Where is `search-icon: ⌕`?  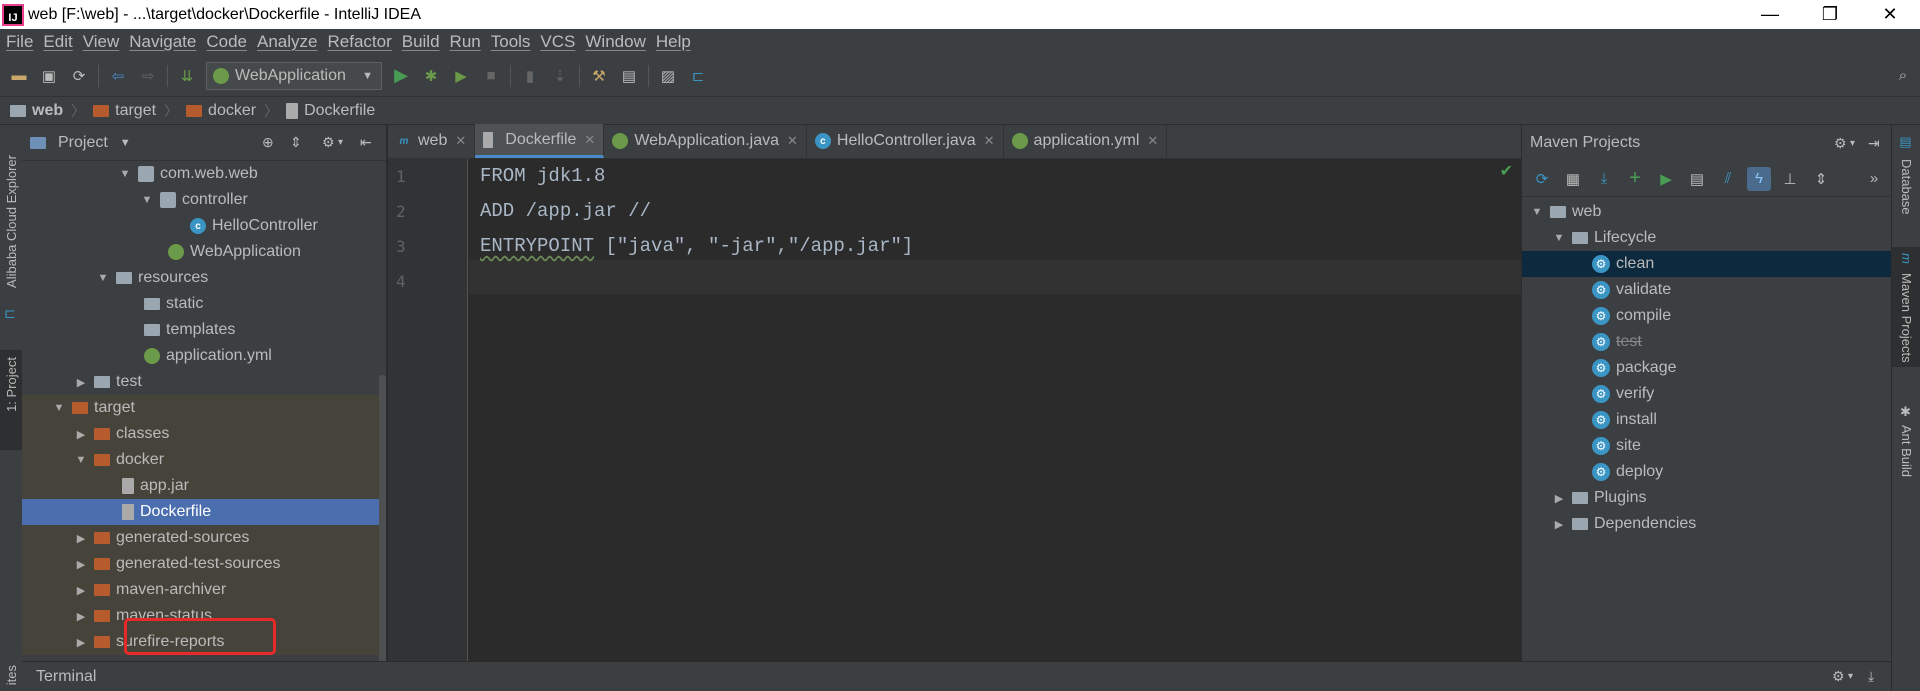 search-icon: ⌕ is located at coordinates (1903, 76).